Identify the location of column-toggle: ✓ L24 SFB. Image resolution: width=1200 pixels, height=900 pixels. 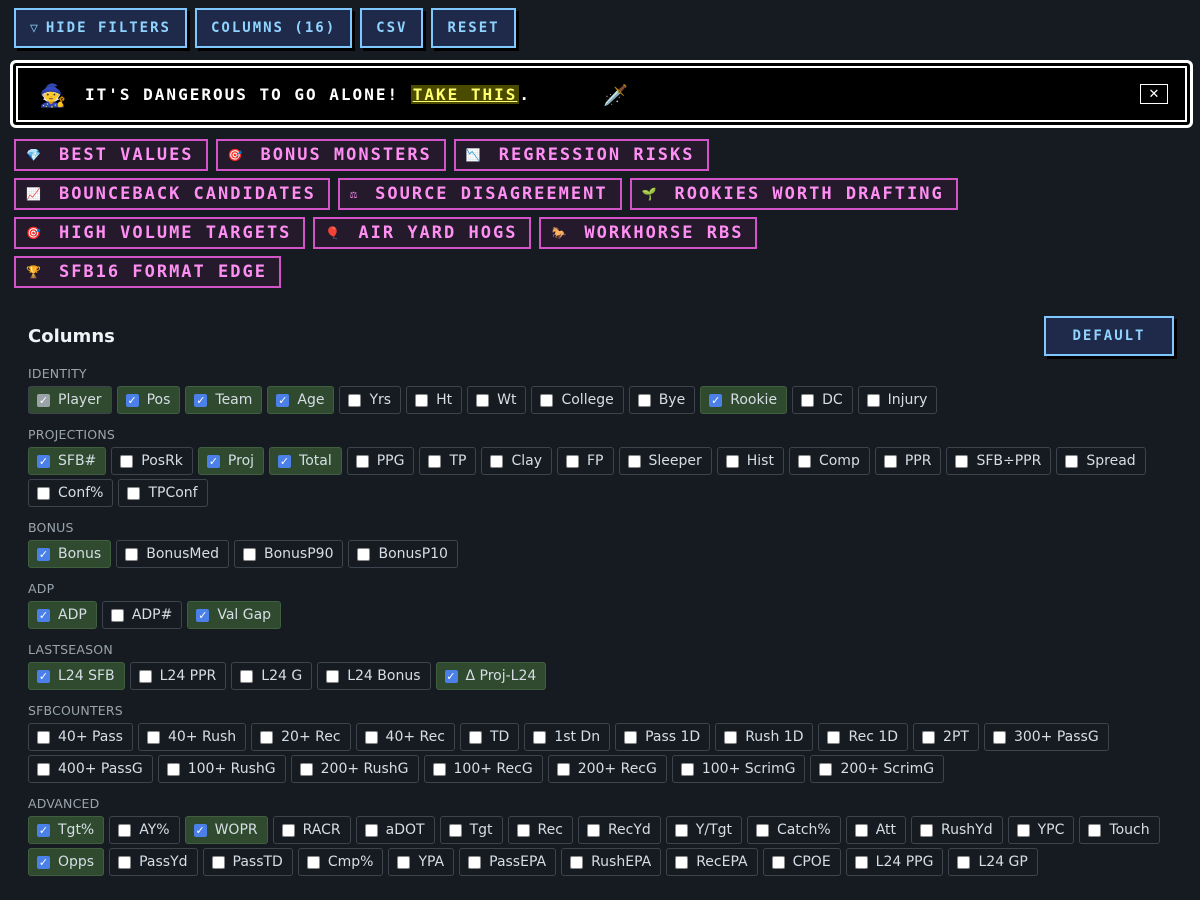
(76, 676).